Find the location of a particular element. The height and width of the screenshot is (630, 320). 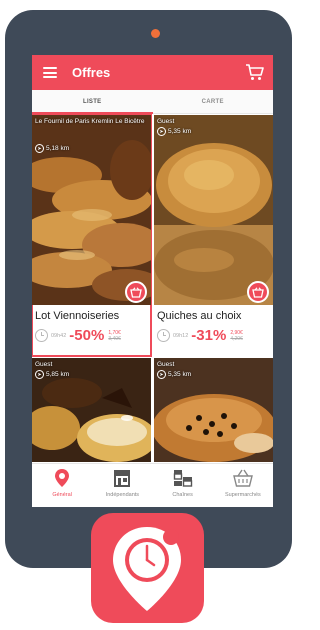

distance-label: ➤ 5,18 km is located at coordinates (52, 148).